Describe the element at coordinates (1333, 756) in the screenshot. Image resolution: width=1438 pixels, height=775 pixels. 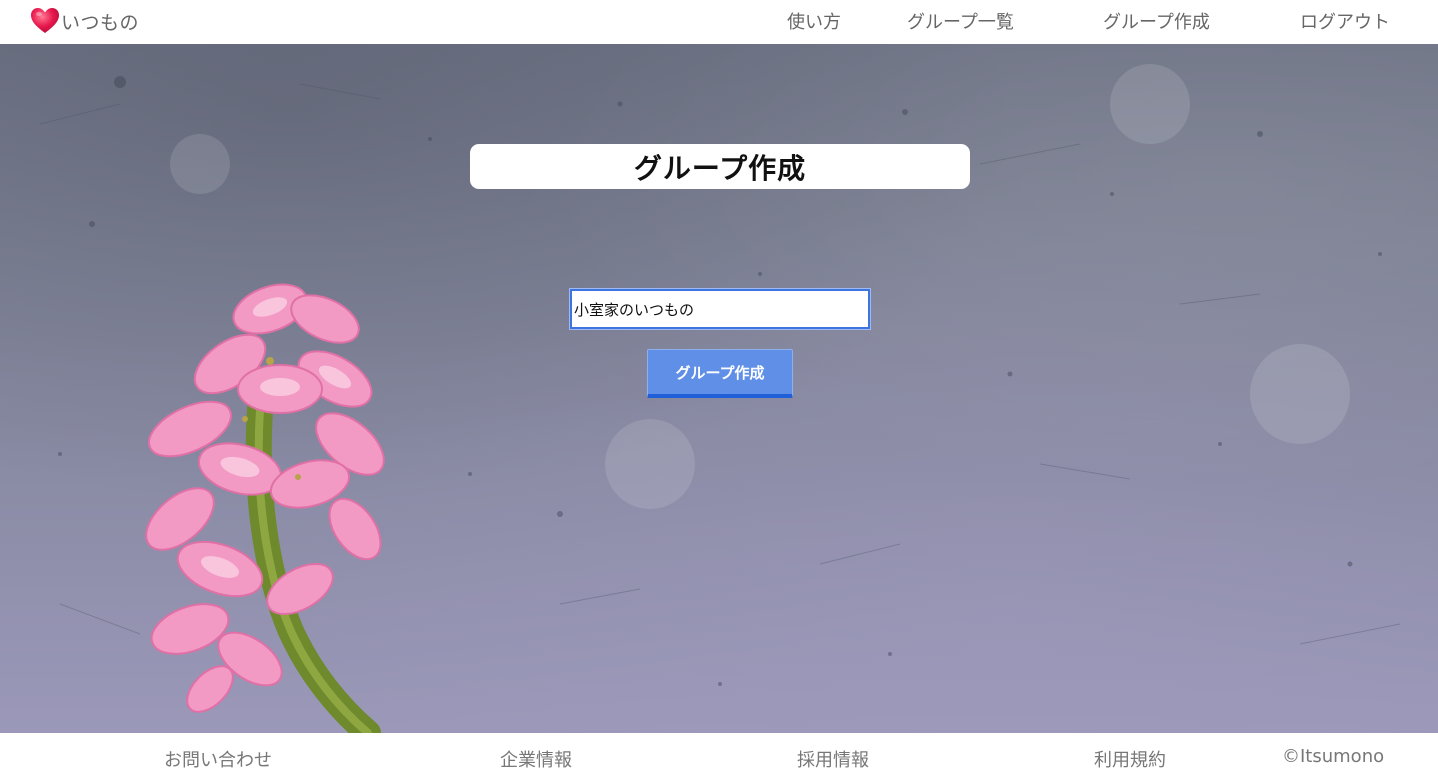
I see `footer-copyright: ©Itsumono` at that location.